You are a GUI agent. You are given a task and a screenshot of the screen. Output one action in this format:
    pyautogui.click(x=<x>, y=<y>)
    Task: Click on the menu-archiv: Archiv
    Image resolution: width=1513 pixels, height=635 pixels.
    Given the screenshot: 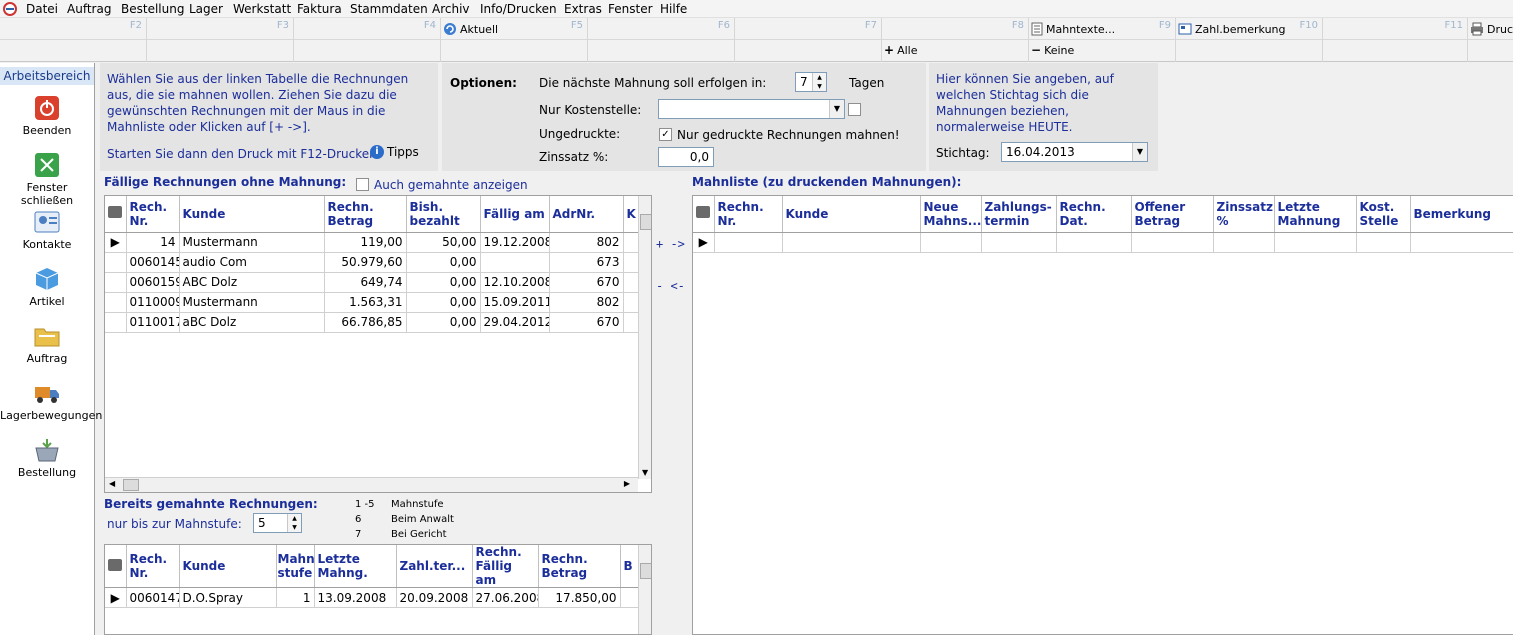 What is the action you would take?
    pyautogui.click(x=451, y=9)
    